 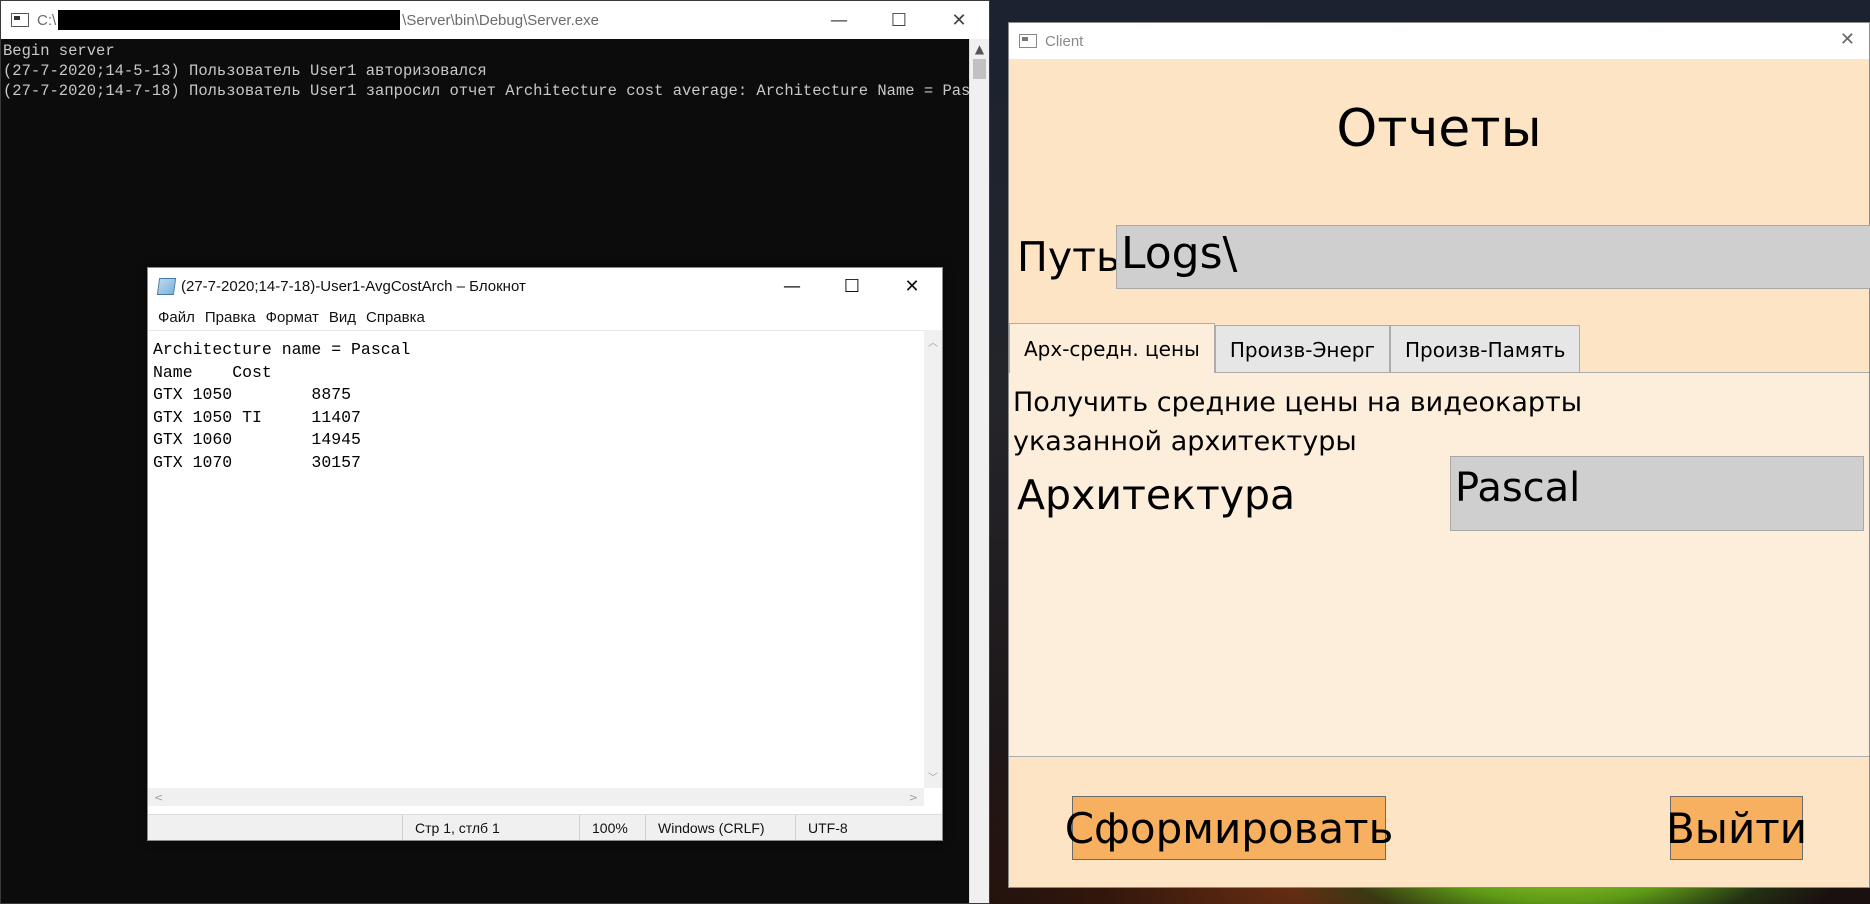 What do you see at coordinates (536, 797) in the screenshot?
I see `notepad-horizontal-scrollbar: < >` at bounding box center [536, 797].